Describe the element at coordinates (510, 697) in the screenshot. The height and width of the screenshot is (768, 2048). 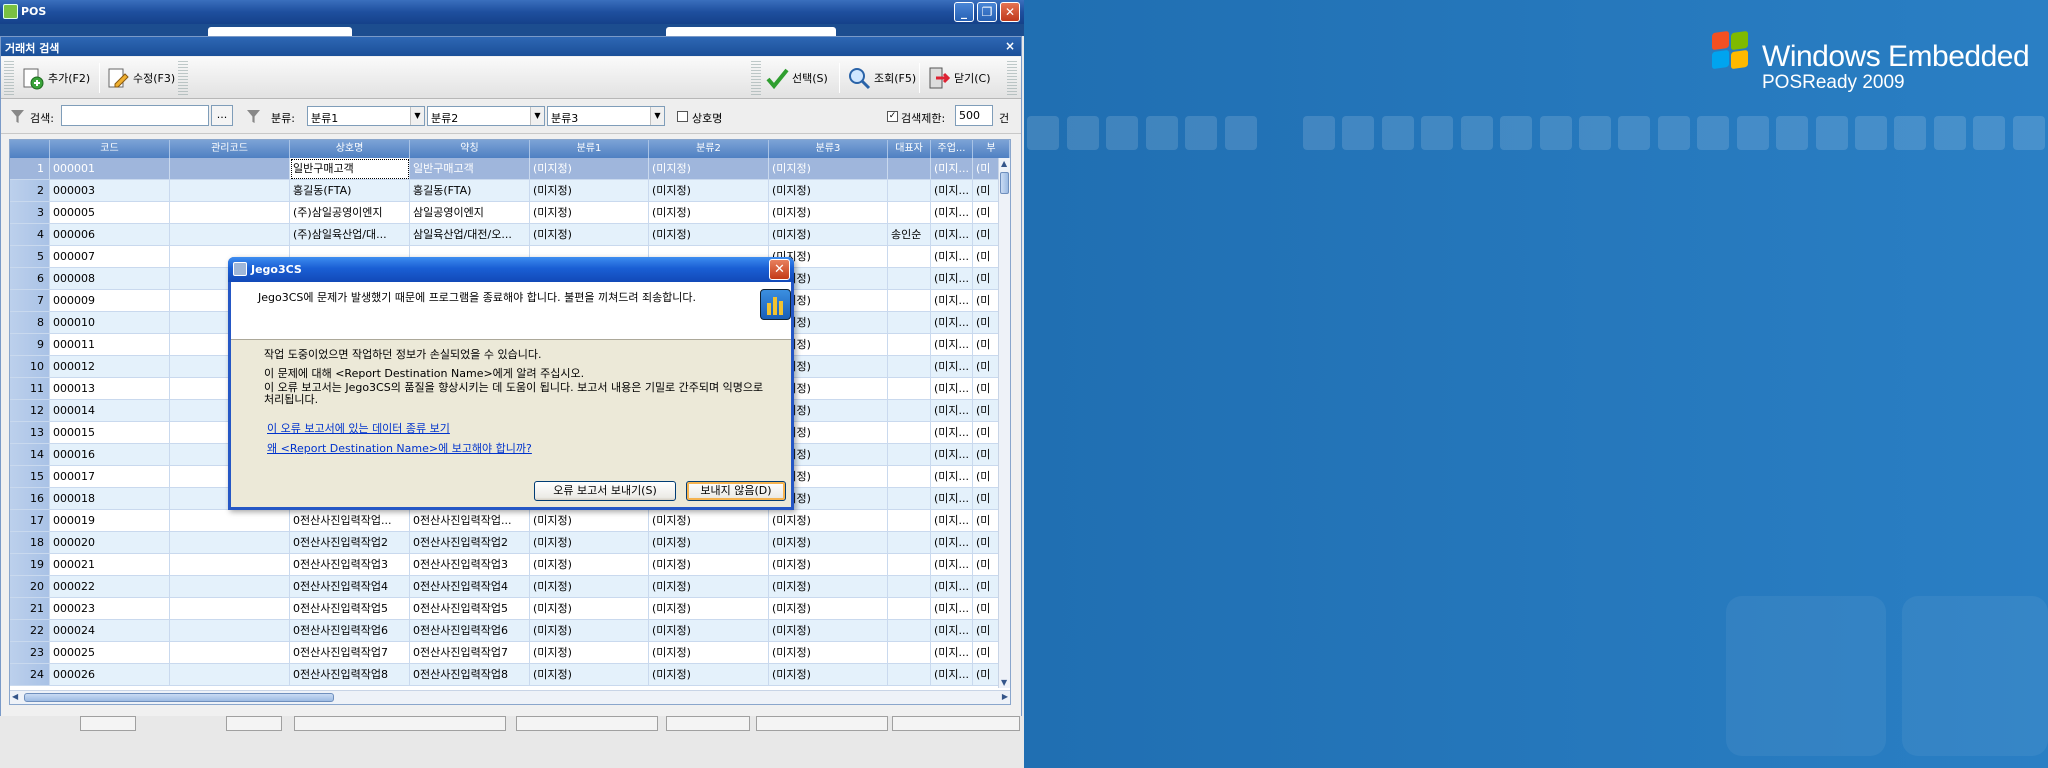
I see `horizontal-scrollbar: ◀ ▶` at that location.